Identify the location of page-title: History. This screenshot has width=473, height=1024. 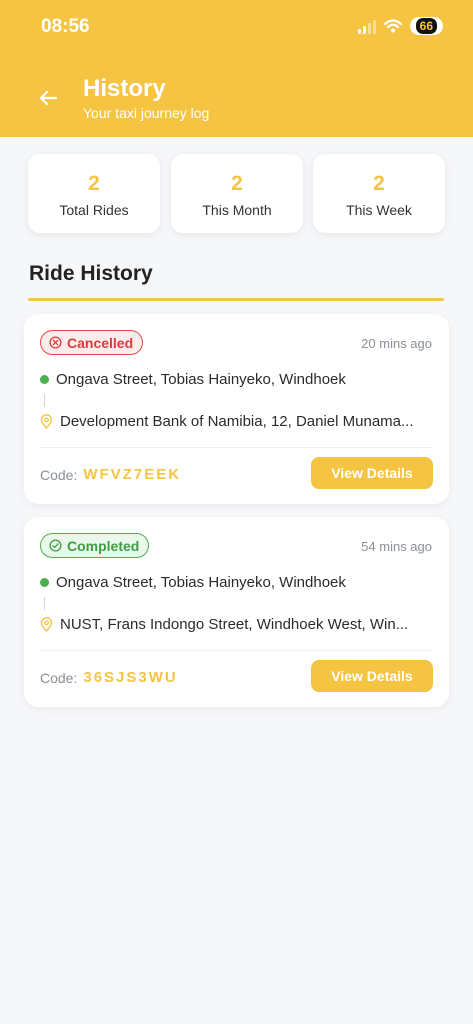
(124, 88).